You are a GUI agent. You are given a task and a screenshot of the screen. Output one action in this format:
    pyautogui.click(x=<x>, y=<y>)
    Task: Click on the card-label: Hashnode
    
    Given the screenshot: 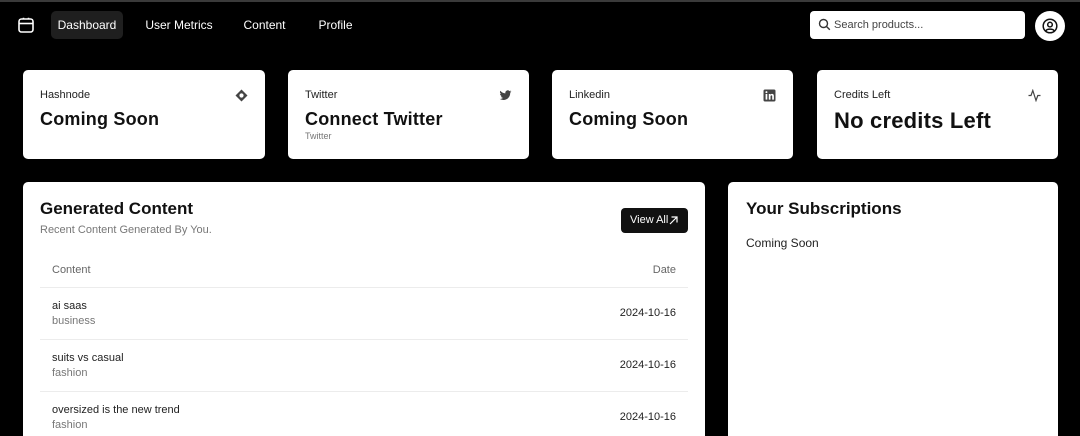 What is the action you would take?
    pyautogui.click(x=65, y=95)
    